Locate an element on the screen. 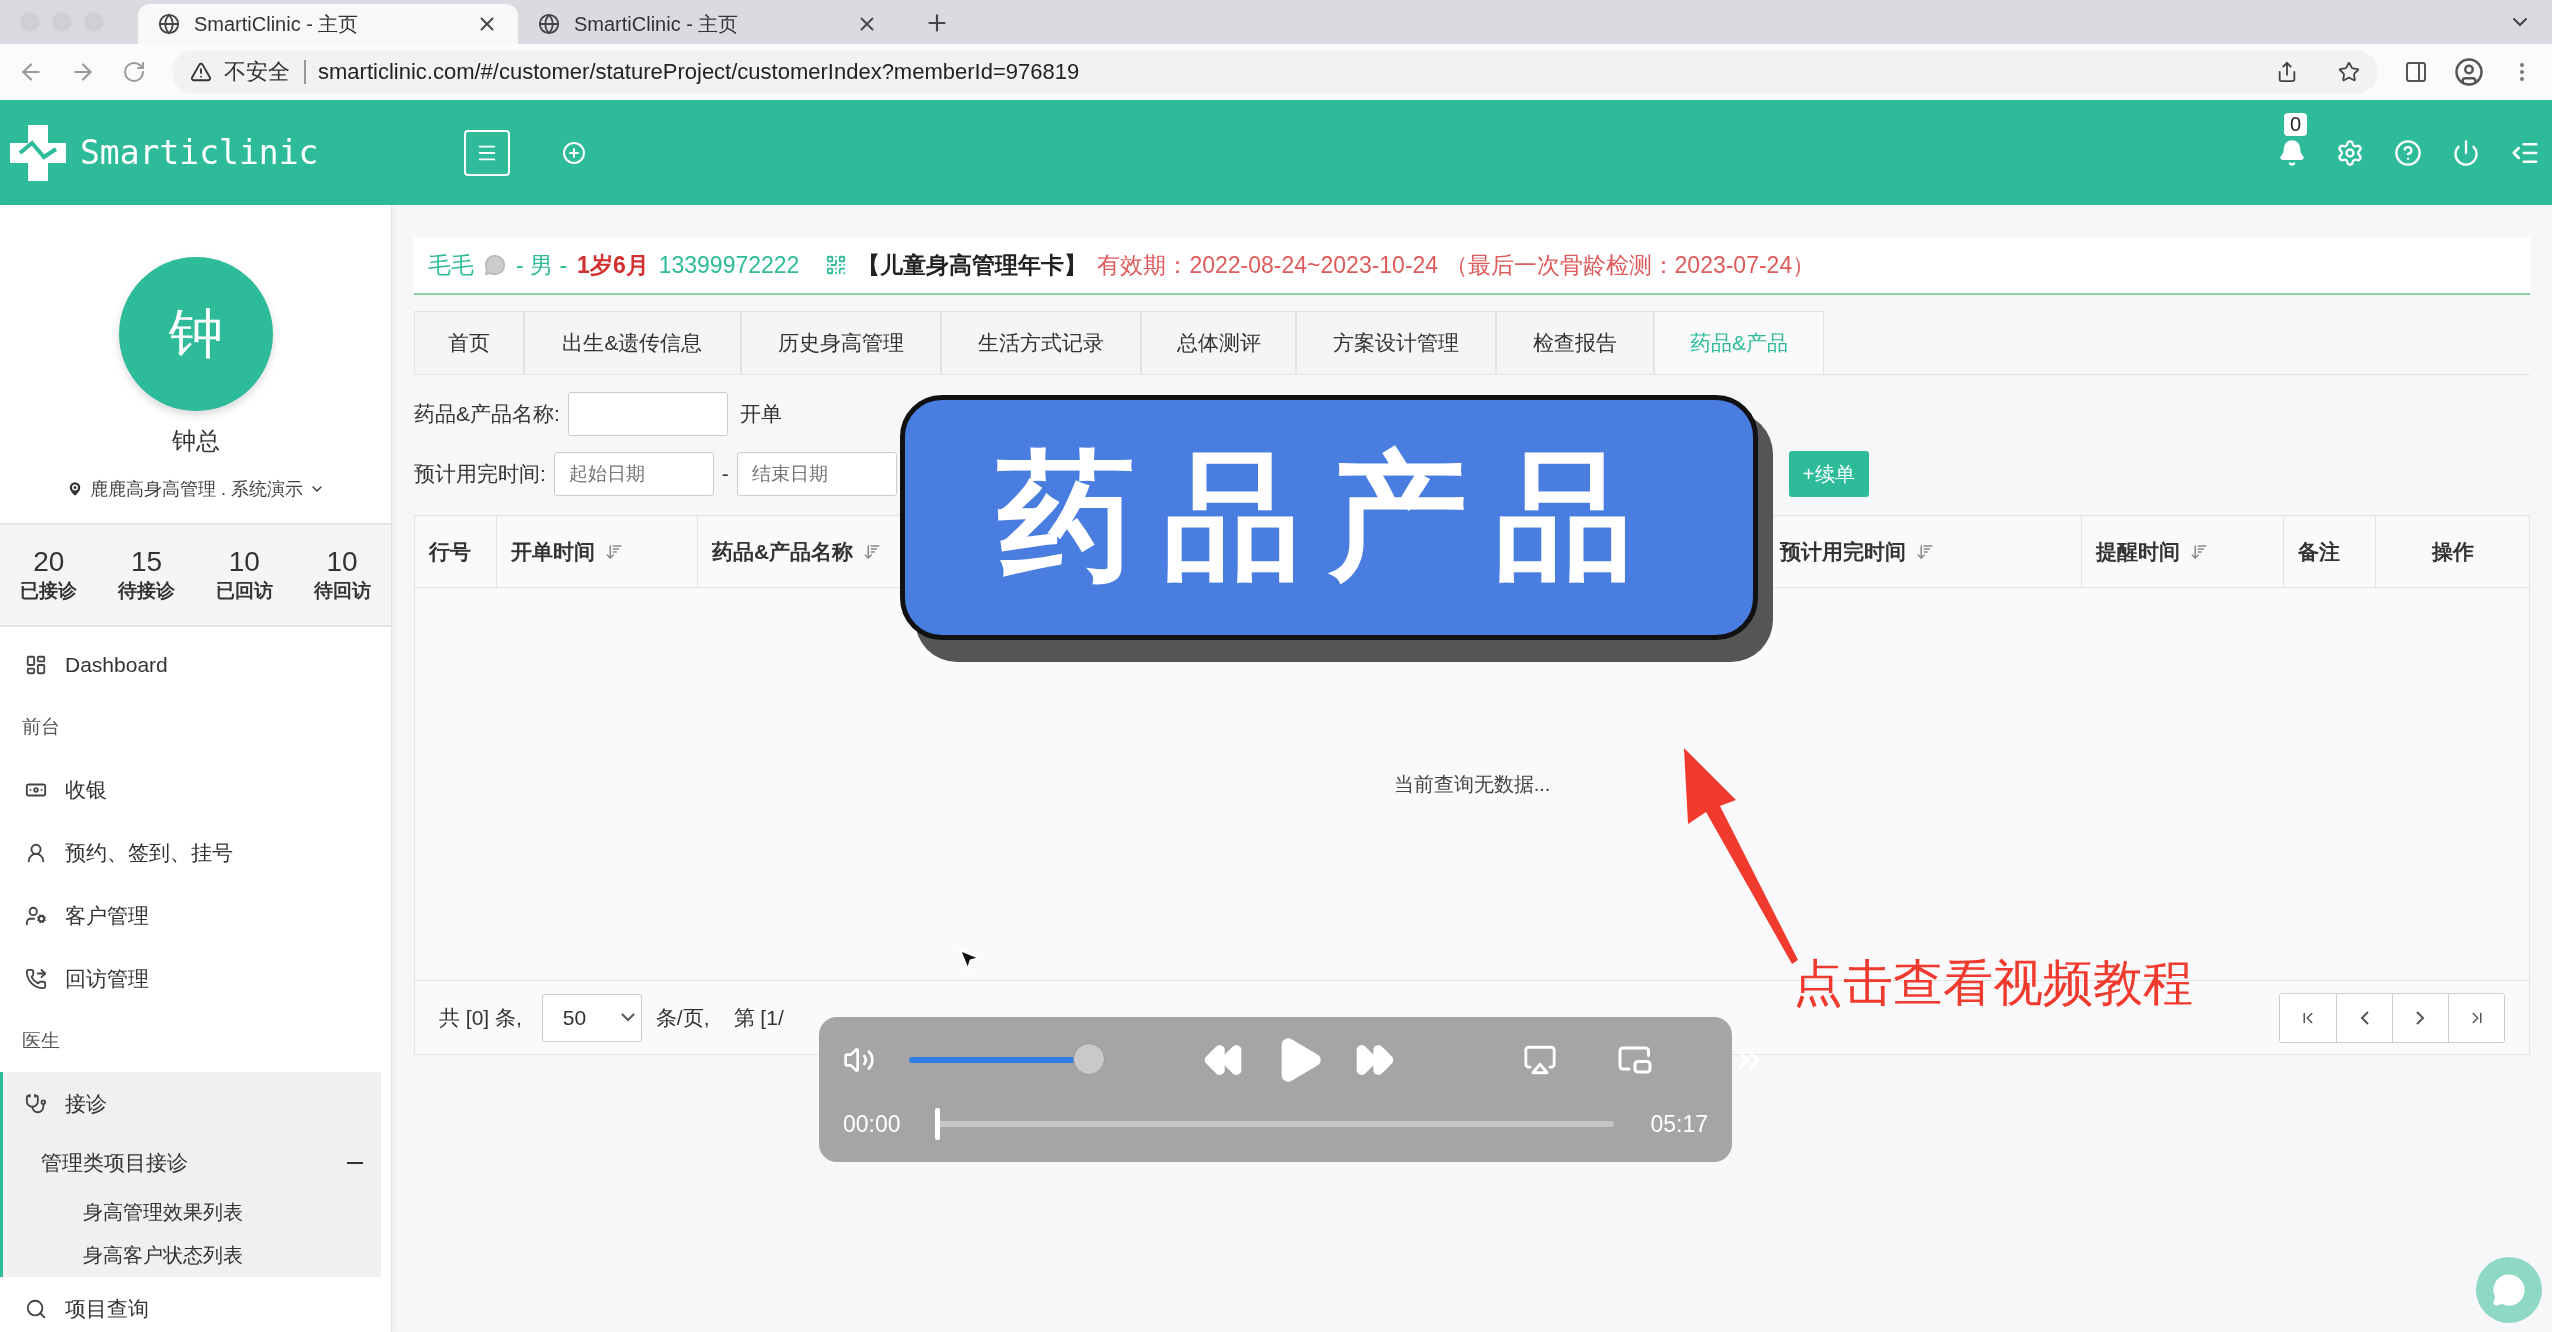  start-date-field: 起始日期 is located at coordinates (633, 474).